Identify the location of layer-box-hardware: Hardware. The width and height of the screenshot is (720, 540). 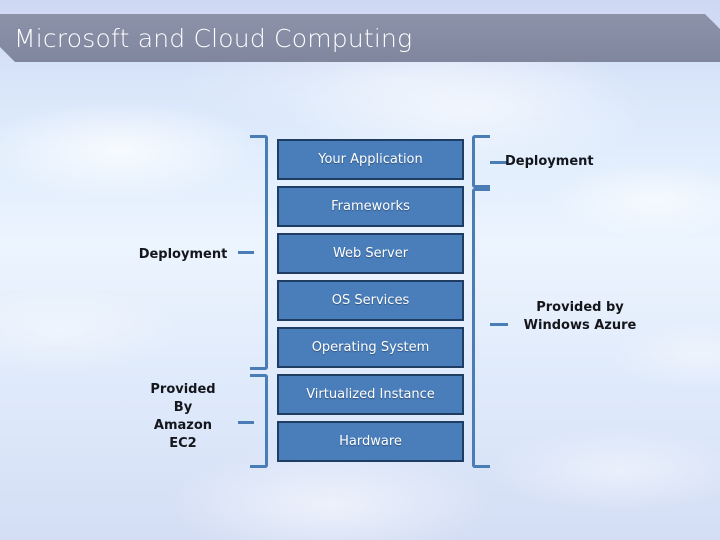
(370, 441).